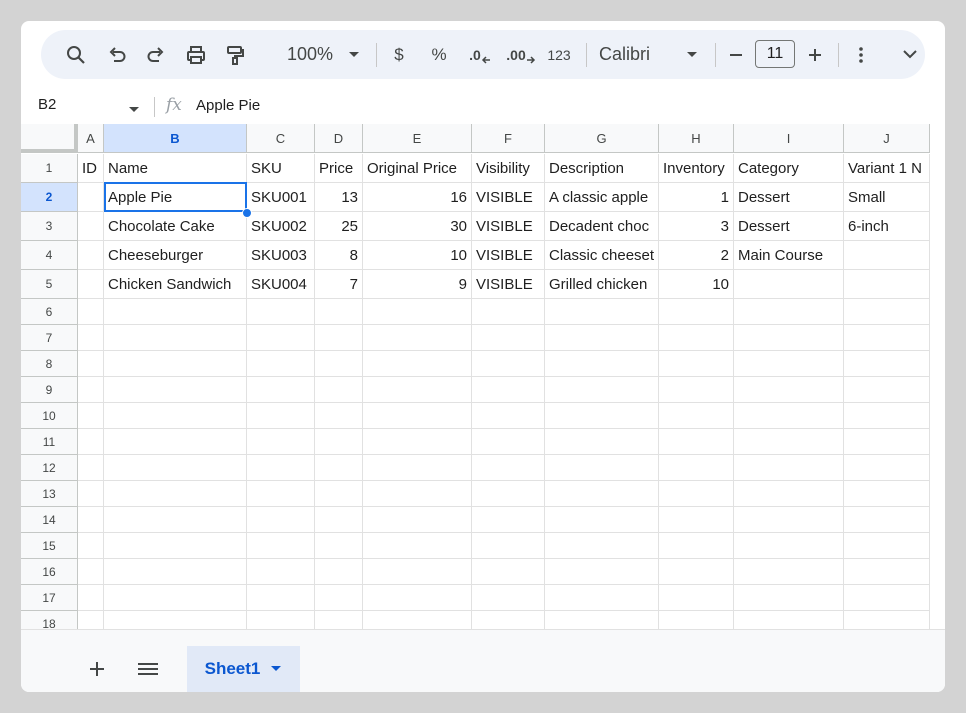 Image resolution: width=966 pixels, height=713 pixels. I want to click on column-header-j: J, so click(887, 138).